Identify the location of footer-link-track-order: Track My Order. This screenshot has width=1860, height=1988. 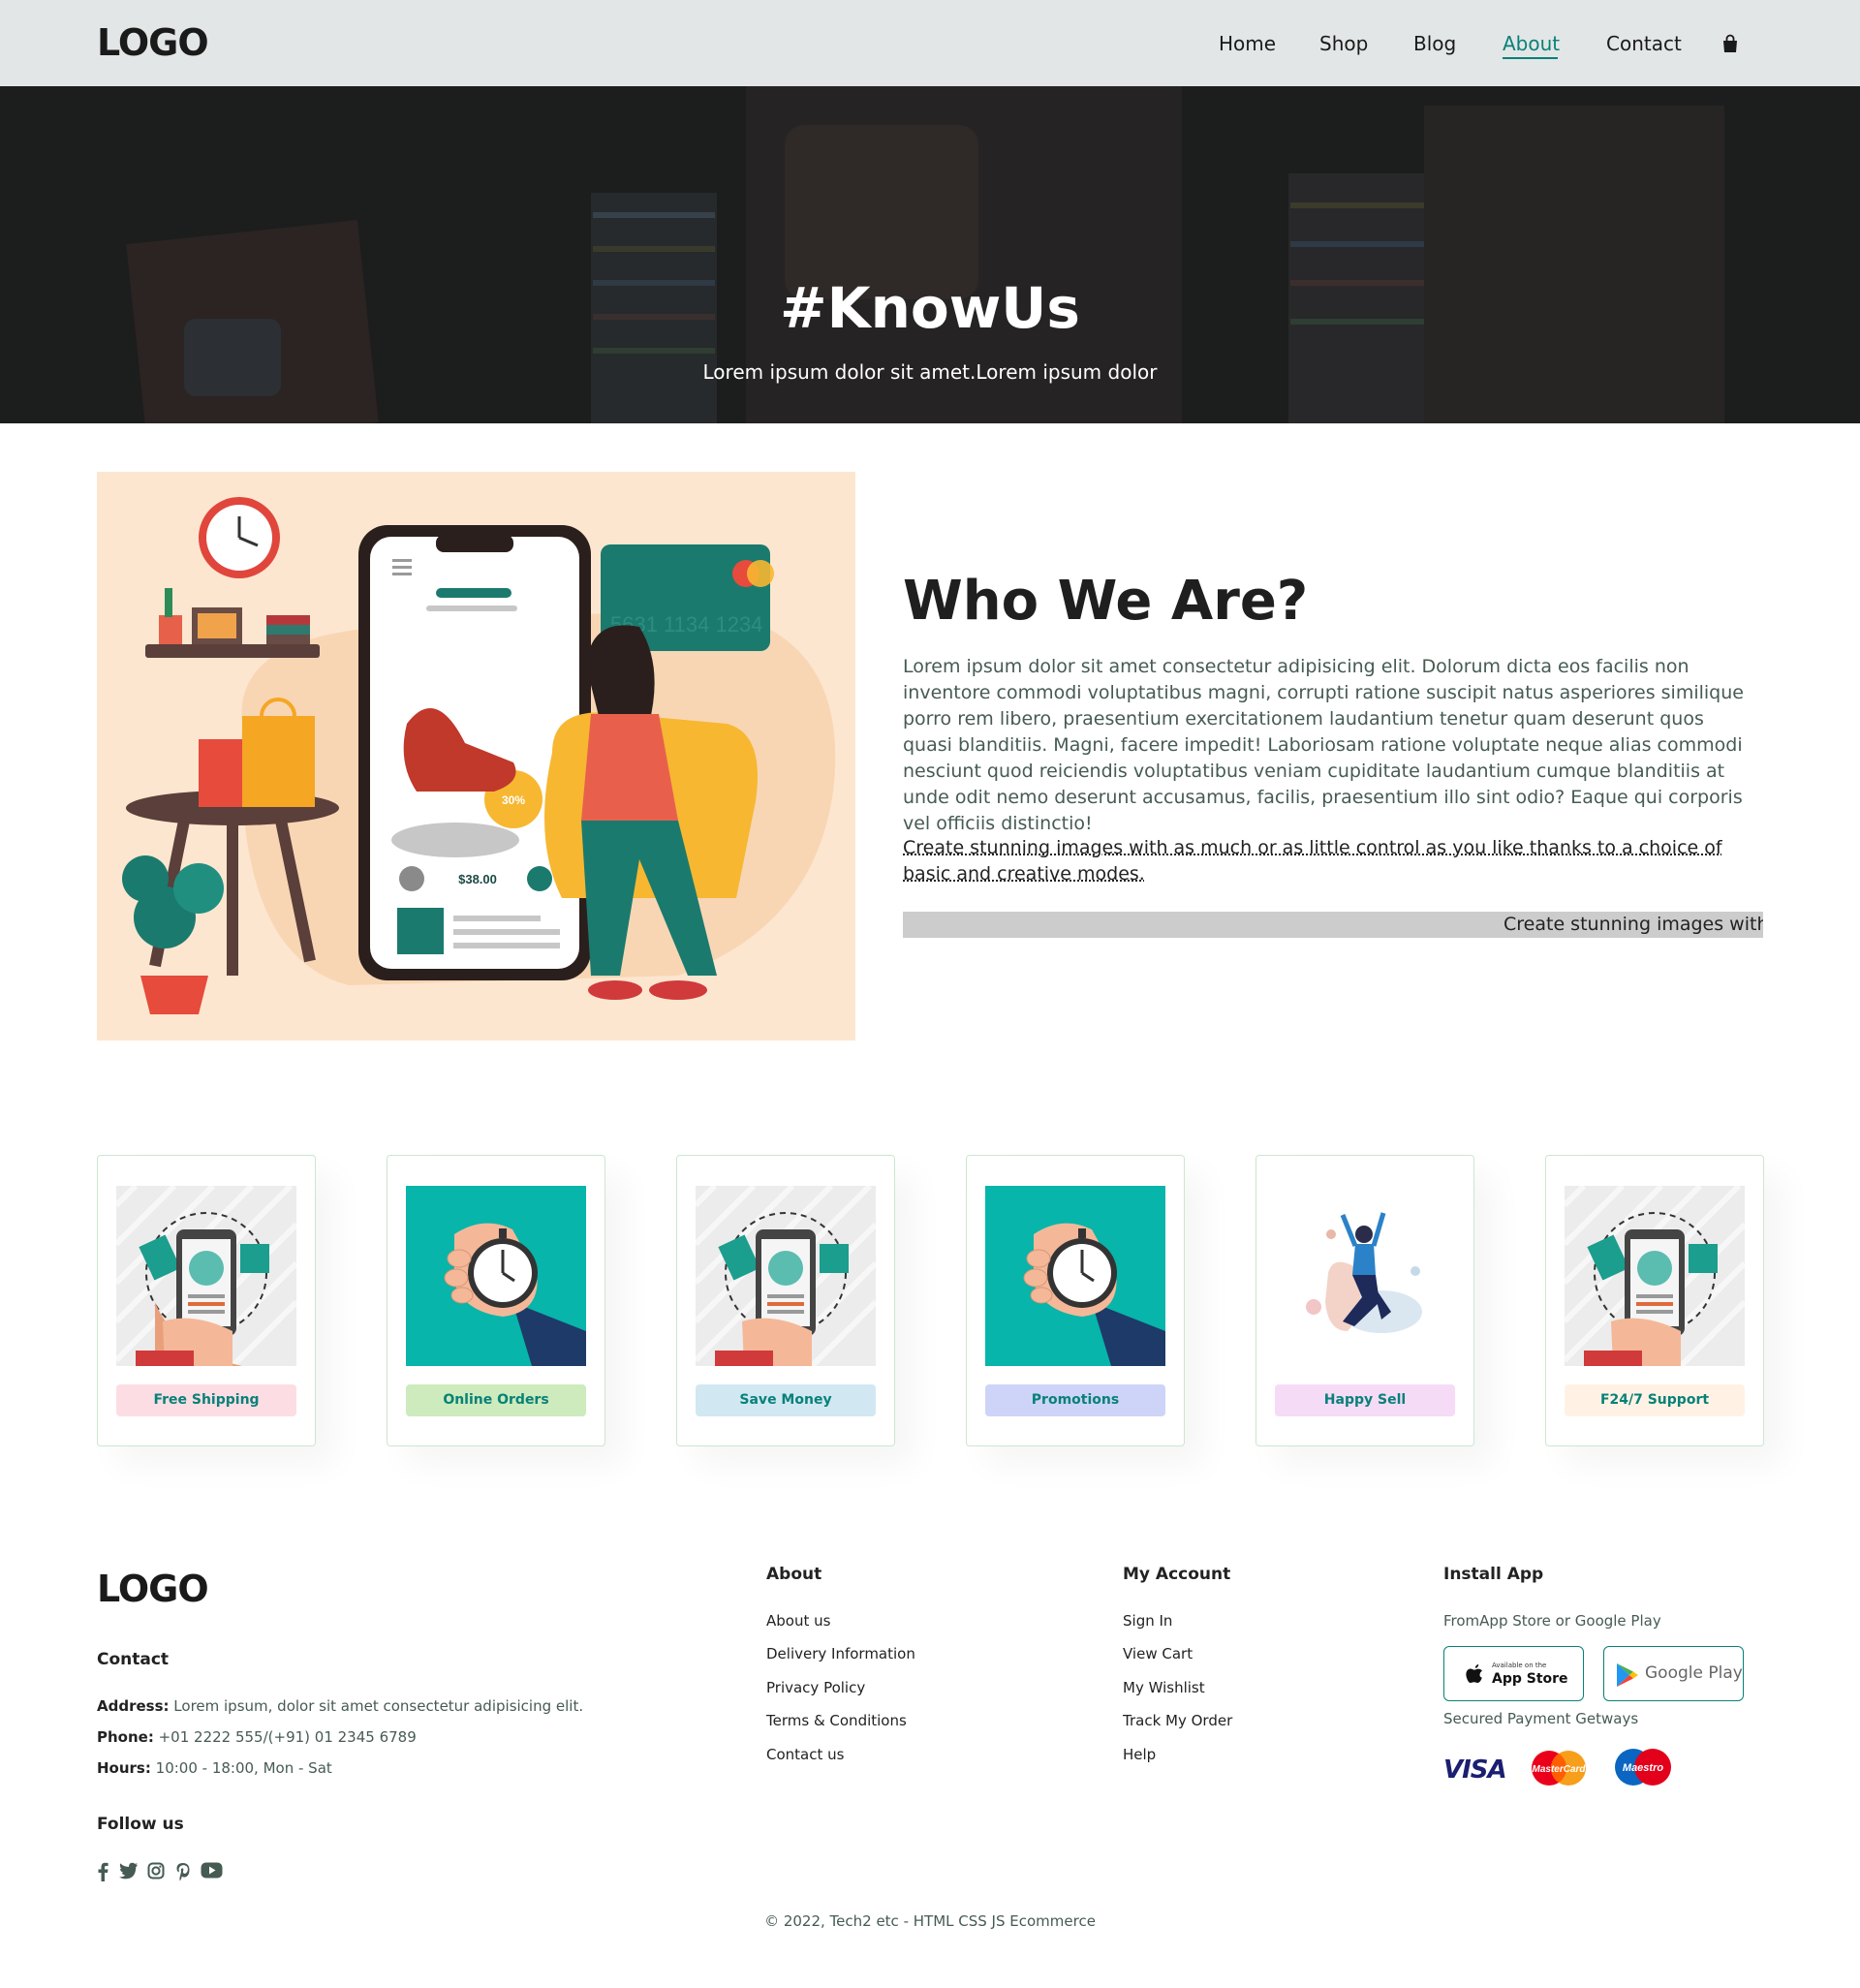
(1177, 1720).